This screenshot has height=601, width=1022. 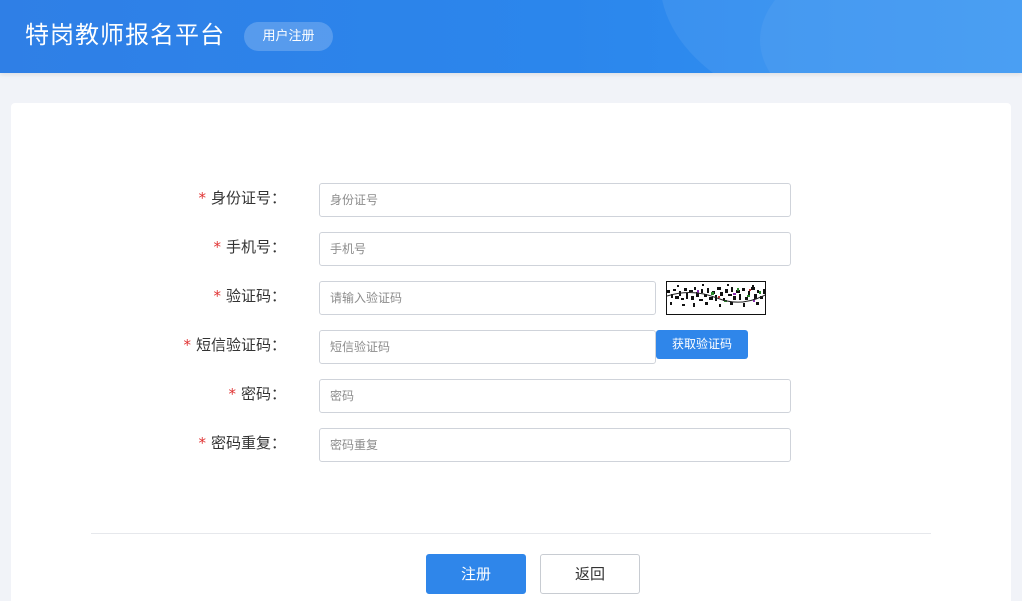 I want to click on form-row-captcha: * 验证码：, so click(x=511, y=298).